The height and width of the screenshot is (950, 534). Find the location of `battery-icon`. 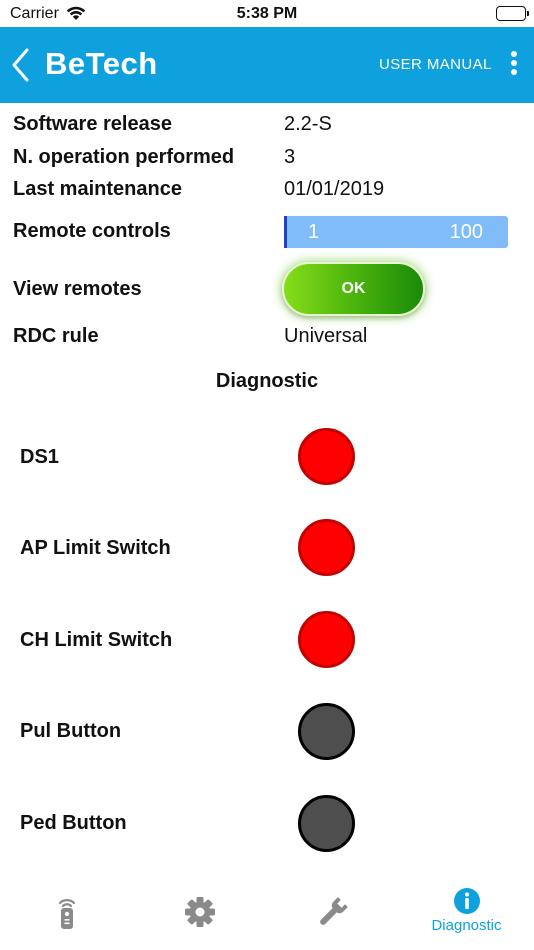

battery-icon is located at coordinates (512, 13).